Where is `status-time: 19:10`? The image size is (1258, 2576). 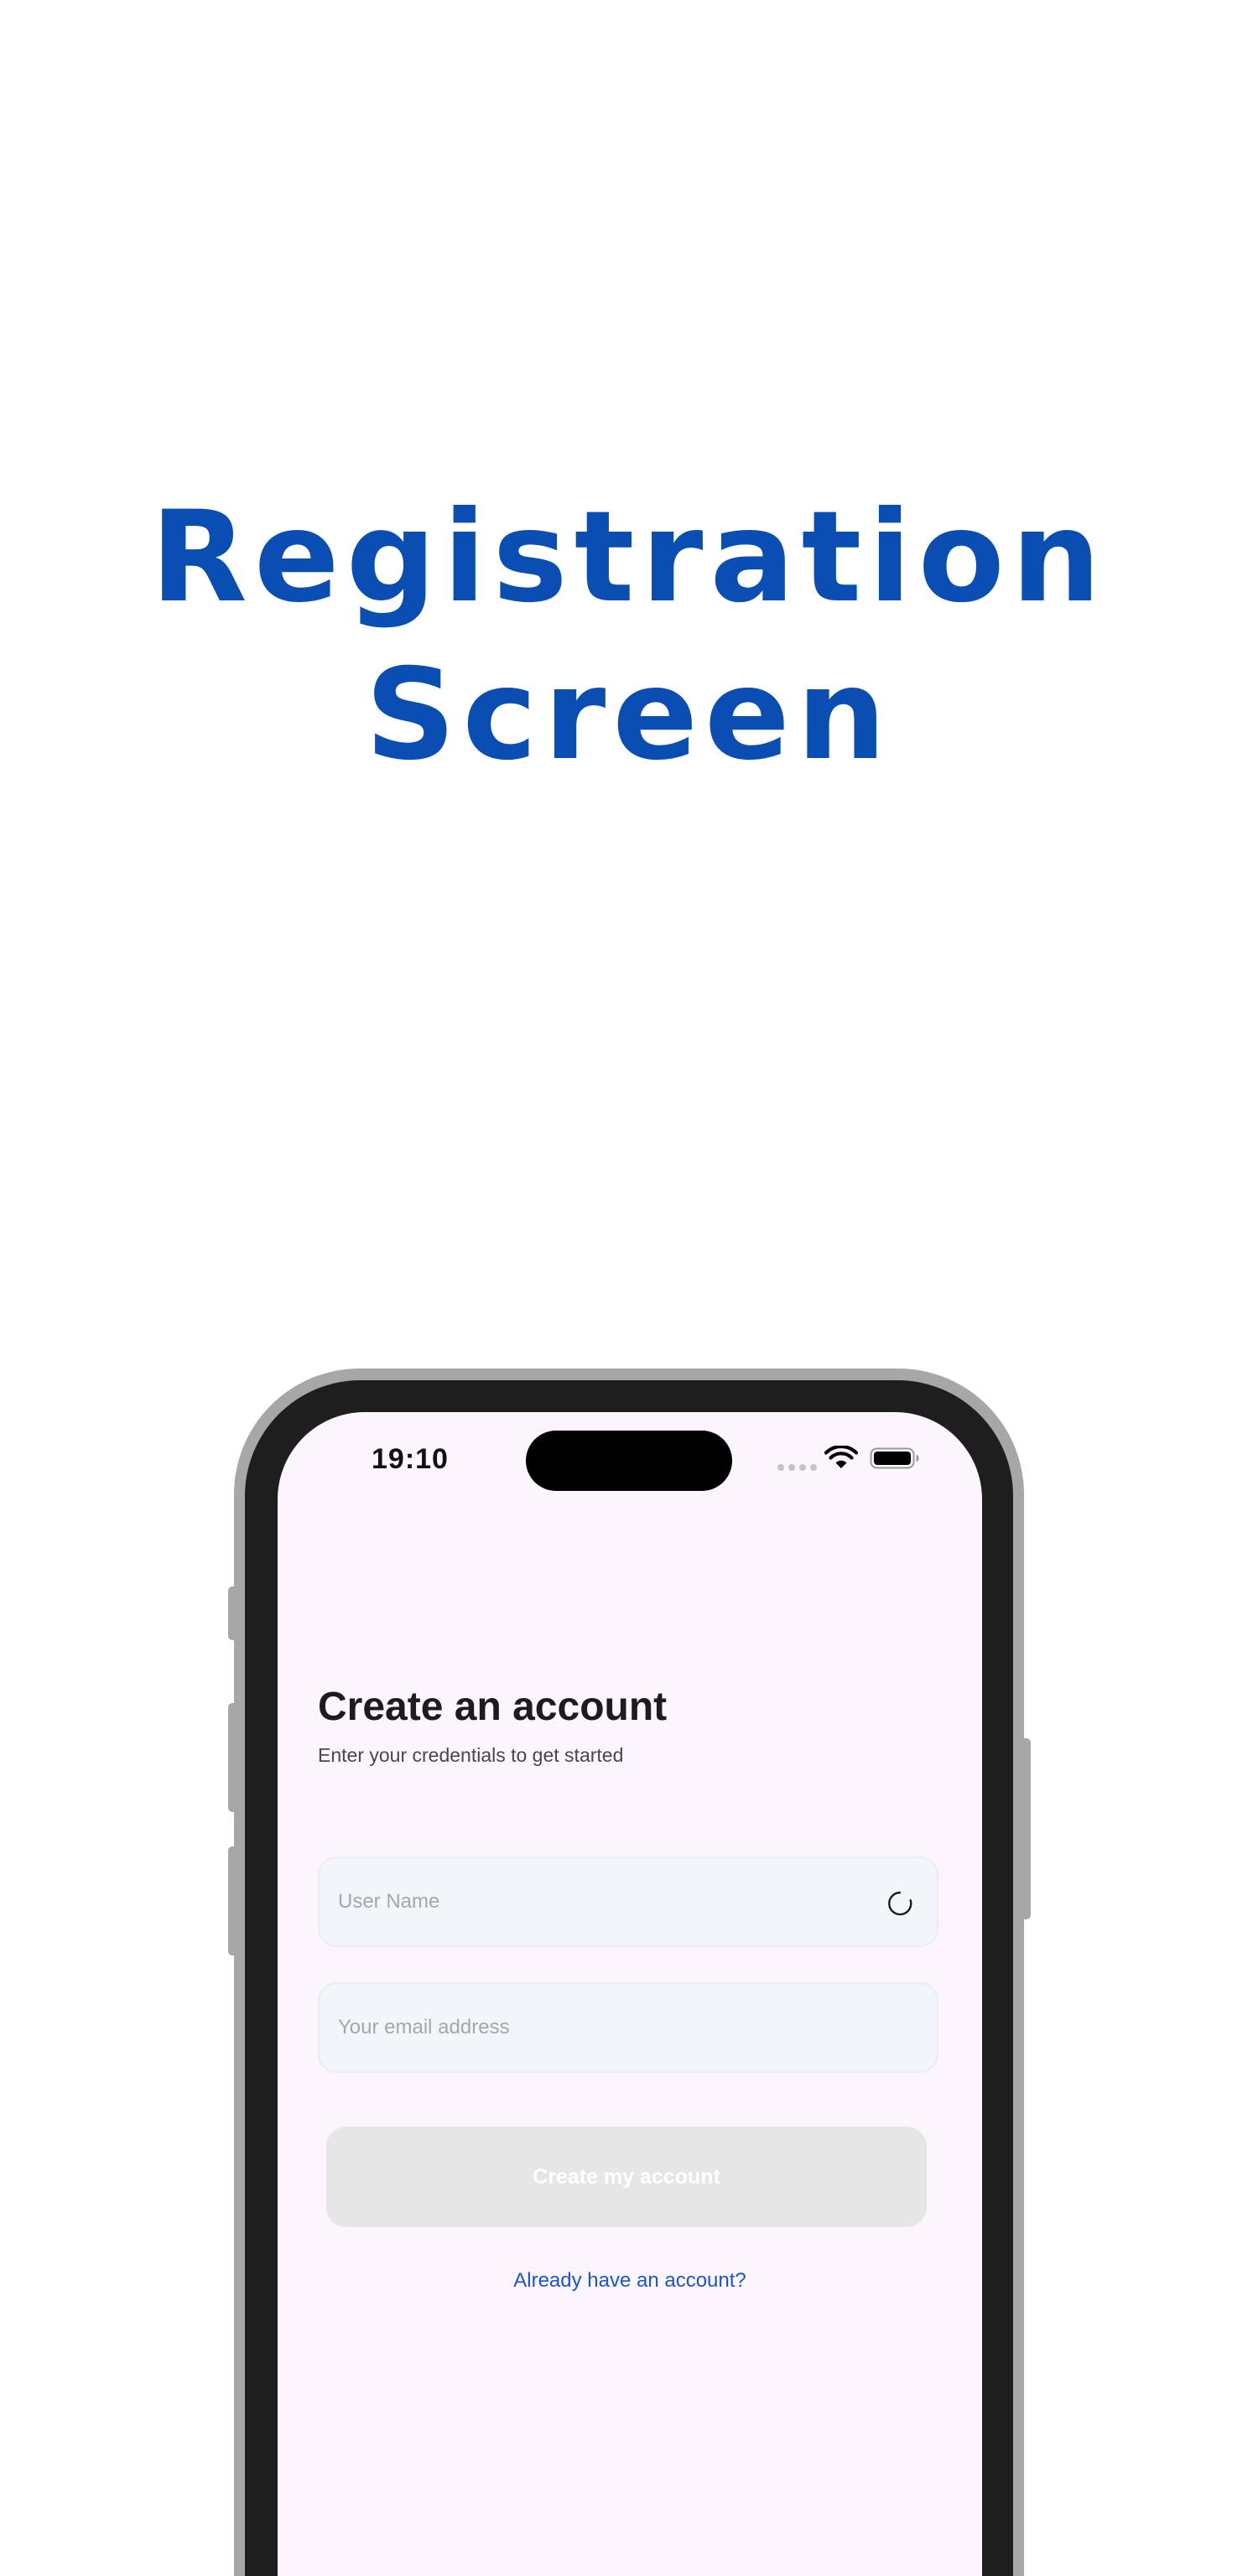 status-time: 19:10 is located at coordinates (411, 1459).